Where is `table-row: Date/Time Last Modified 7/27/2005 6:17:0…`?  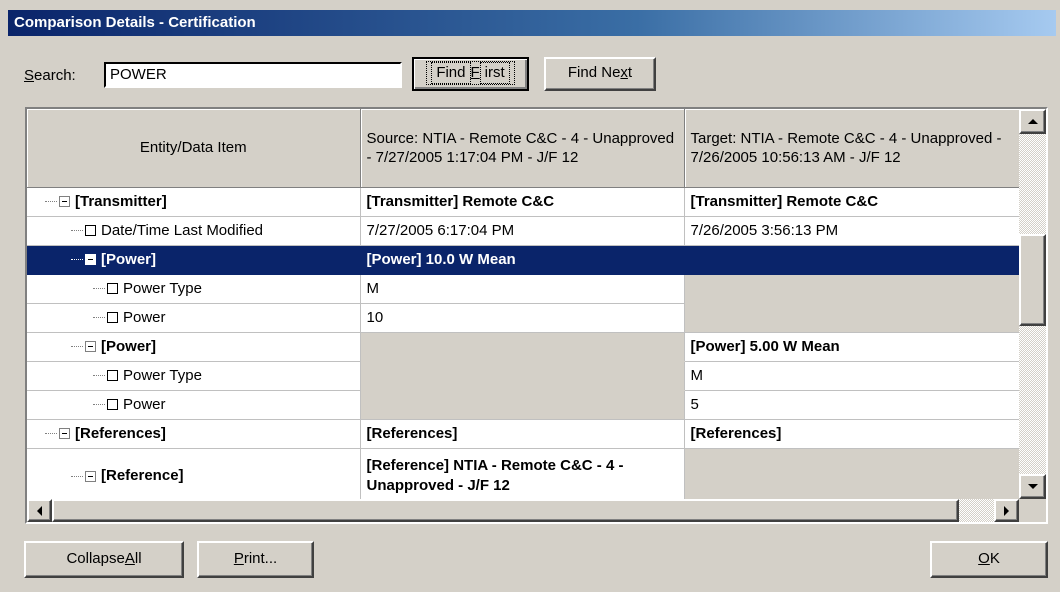 table-row: Date/Time Last Modified 7/27/2005 6:17:0… is located at coordinates (523, 231).